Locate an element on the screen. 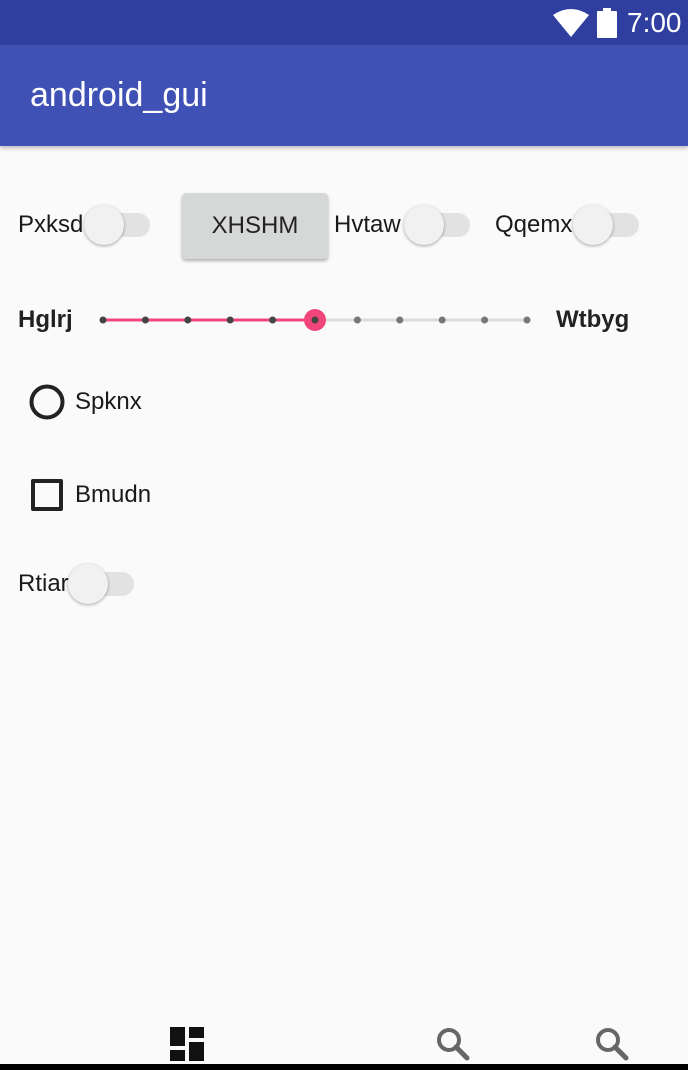 The width and height of the screenshot is (688, 1070). battery-icon is located at coordinates (607, 23).